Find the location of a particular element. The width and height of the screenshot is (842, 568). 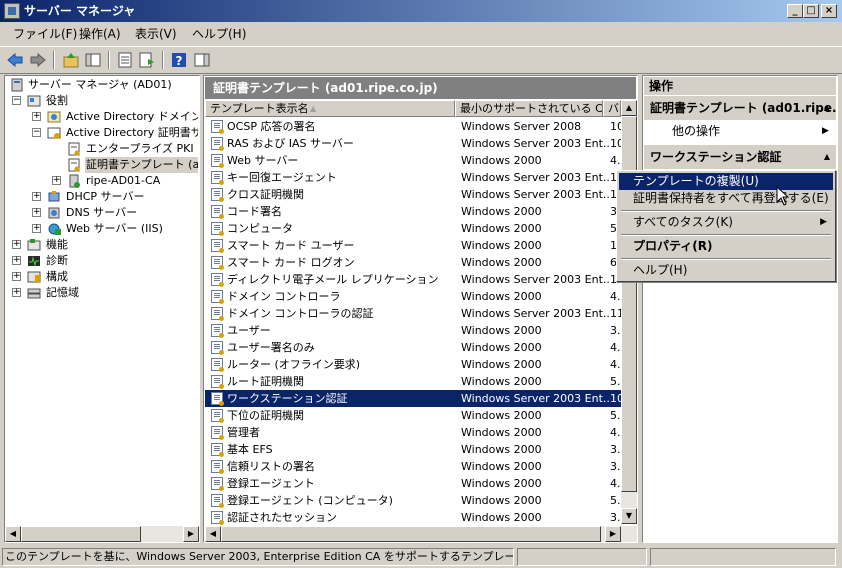

table-row: OCSP 応答の署名 Windows Server 2008 10 is located at coordinates (413, 126).